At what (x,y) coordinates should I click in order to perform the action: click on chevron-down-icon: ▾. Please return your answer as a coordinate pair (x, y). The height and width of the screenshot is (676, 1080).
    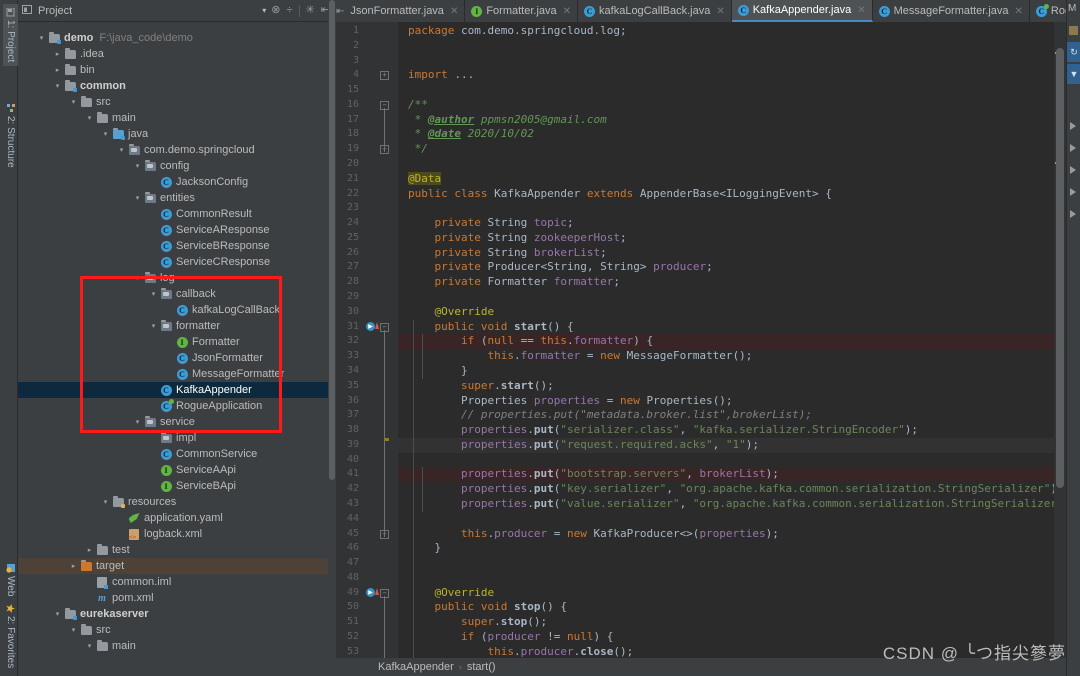
    Looking at the image, I should click on (264, 10).